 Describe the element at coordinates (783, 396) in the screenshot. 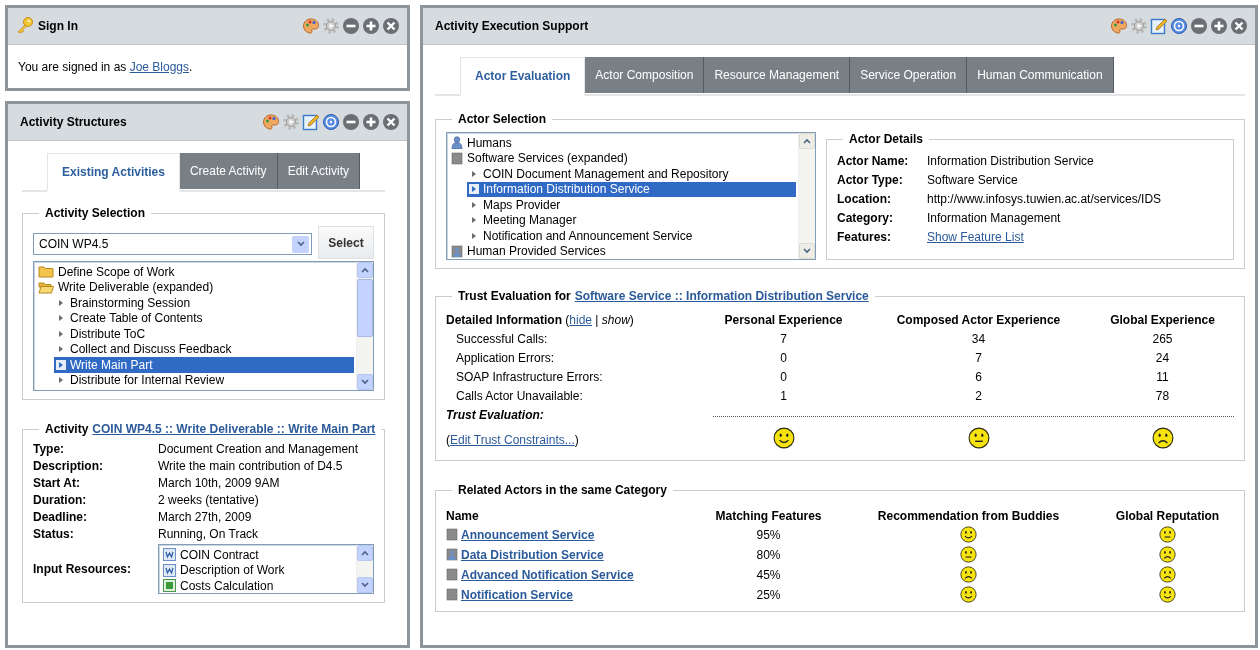

I see `table-cell-text: 1` at that location.